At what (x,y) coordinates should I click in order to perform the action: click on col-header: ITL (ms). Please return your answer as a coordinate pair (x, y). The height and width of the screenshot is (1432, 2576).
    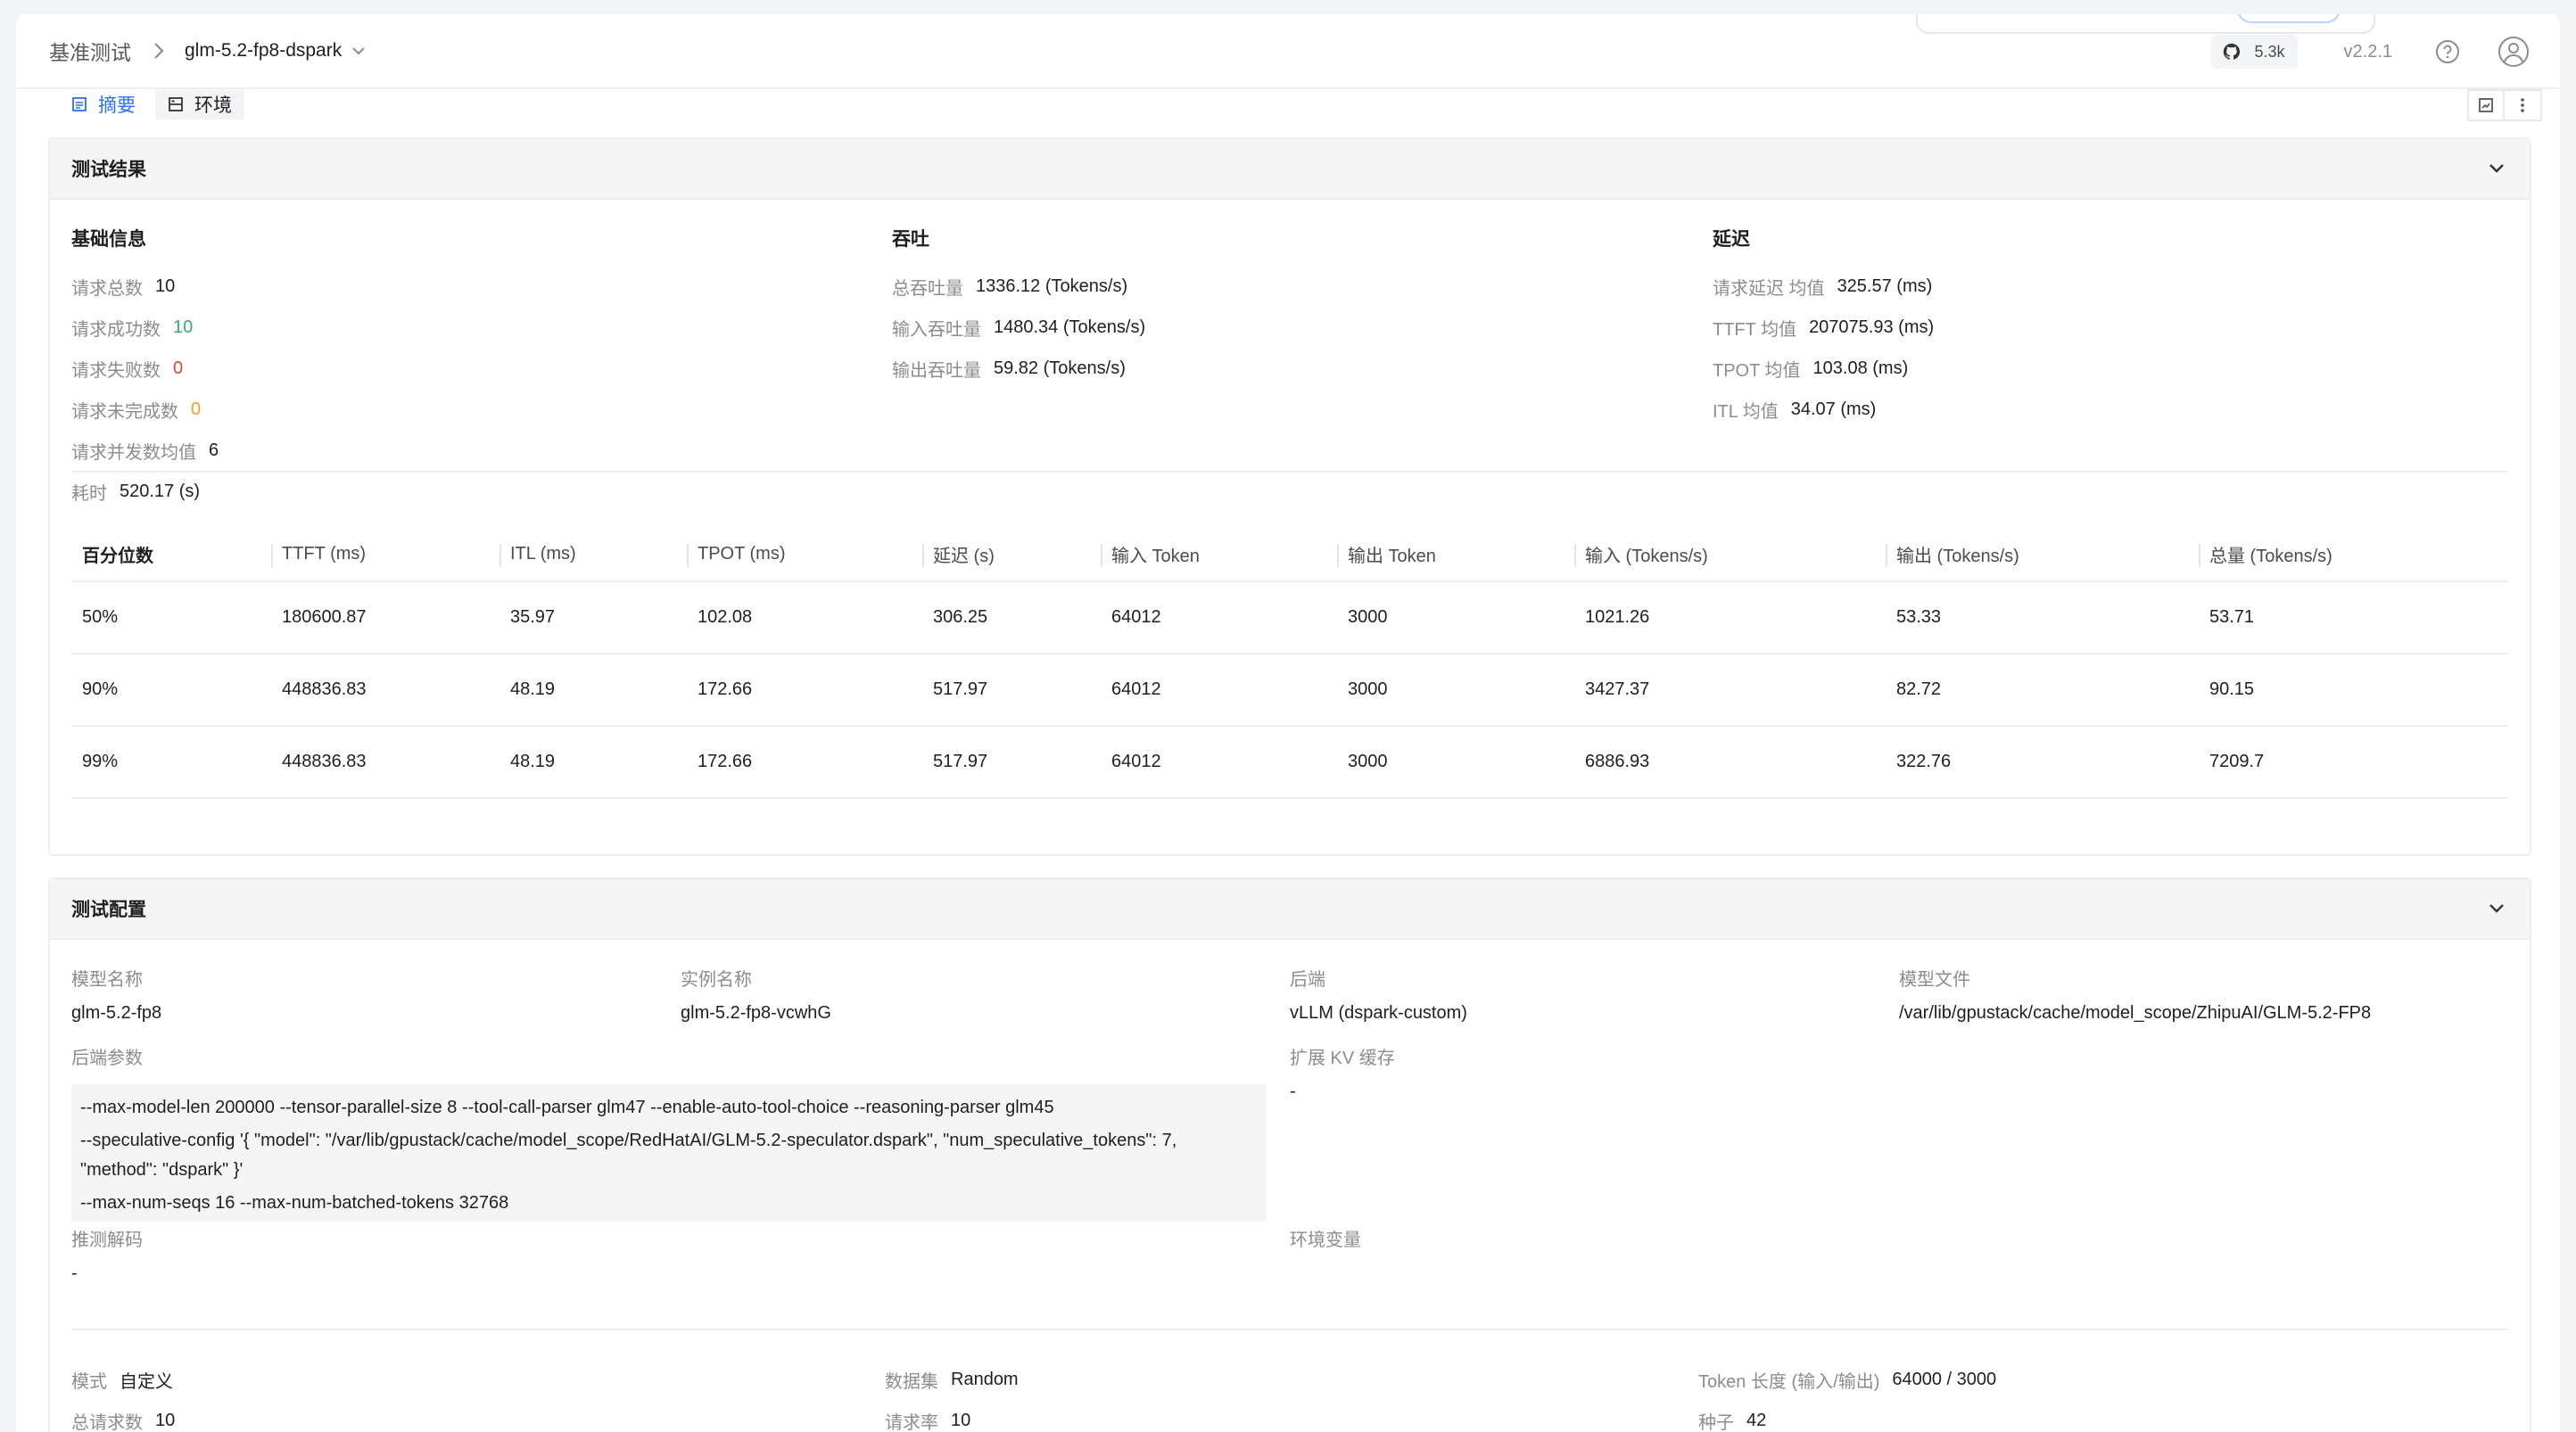
    Looking at the image, I should click on (593, 555).